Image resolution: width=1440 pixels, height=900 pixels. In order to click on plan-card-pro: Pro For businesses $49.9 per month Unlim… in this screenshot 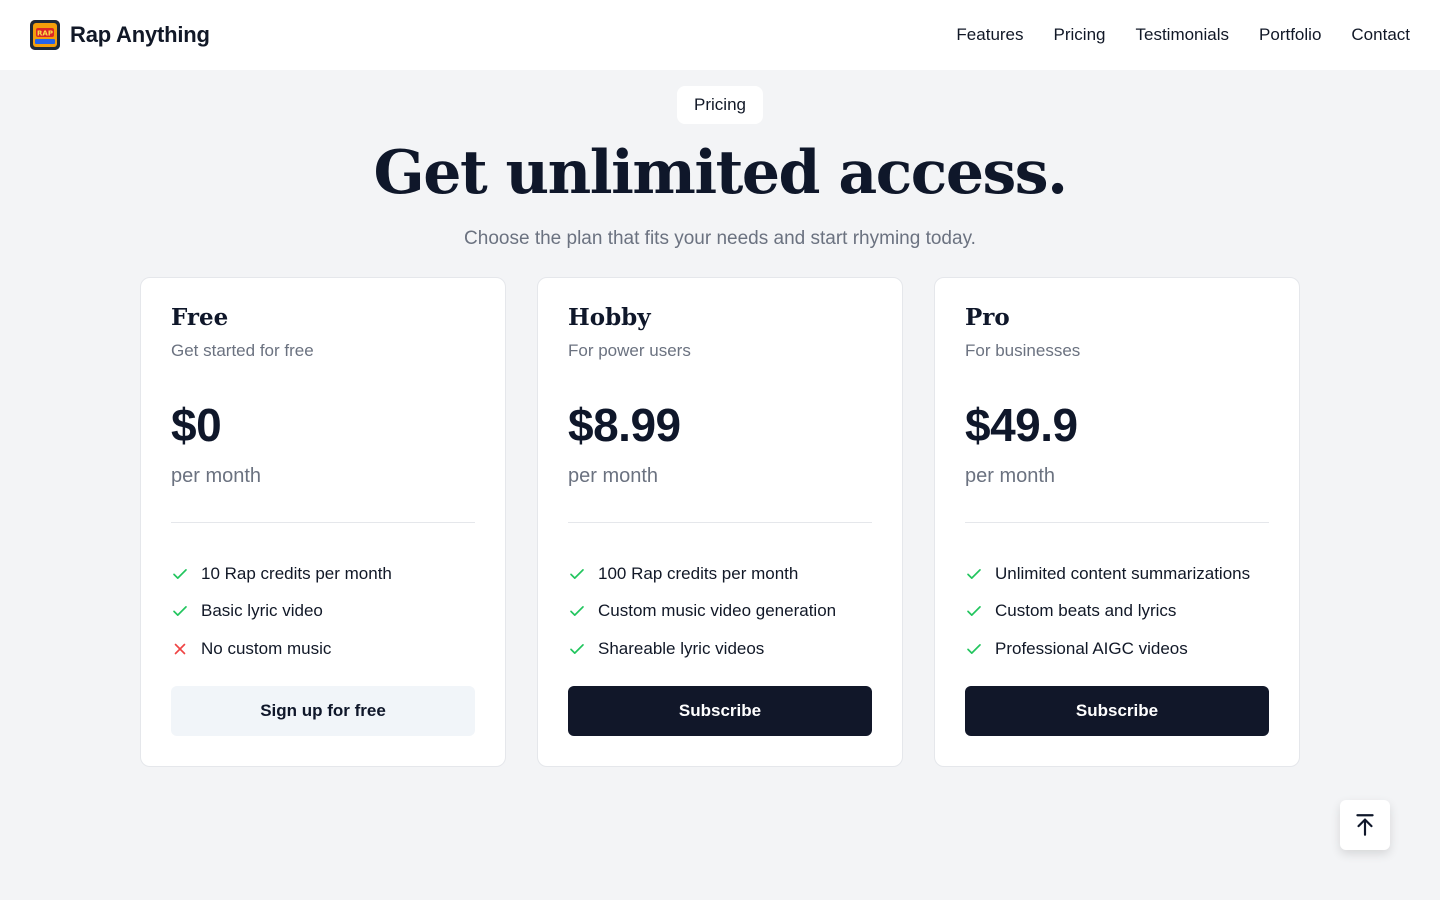, I will do `click(1117, 522)`.